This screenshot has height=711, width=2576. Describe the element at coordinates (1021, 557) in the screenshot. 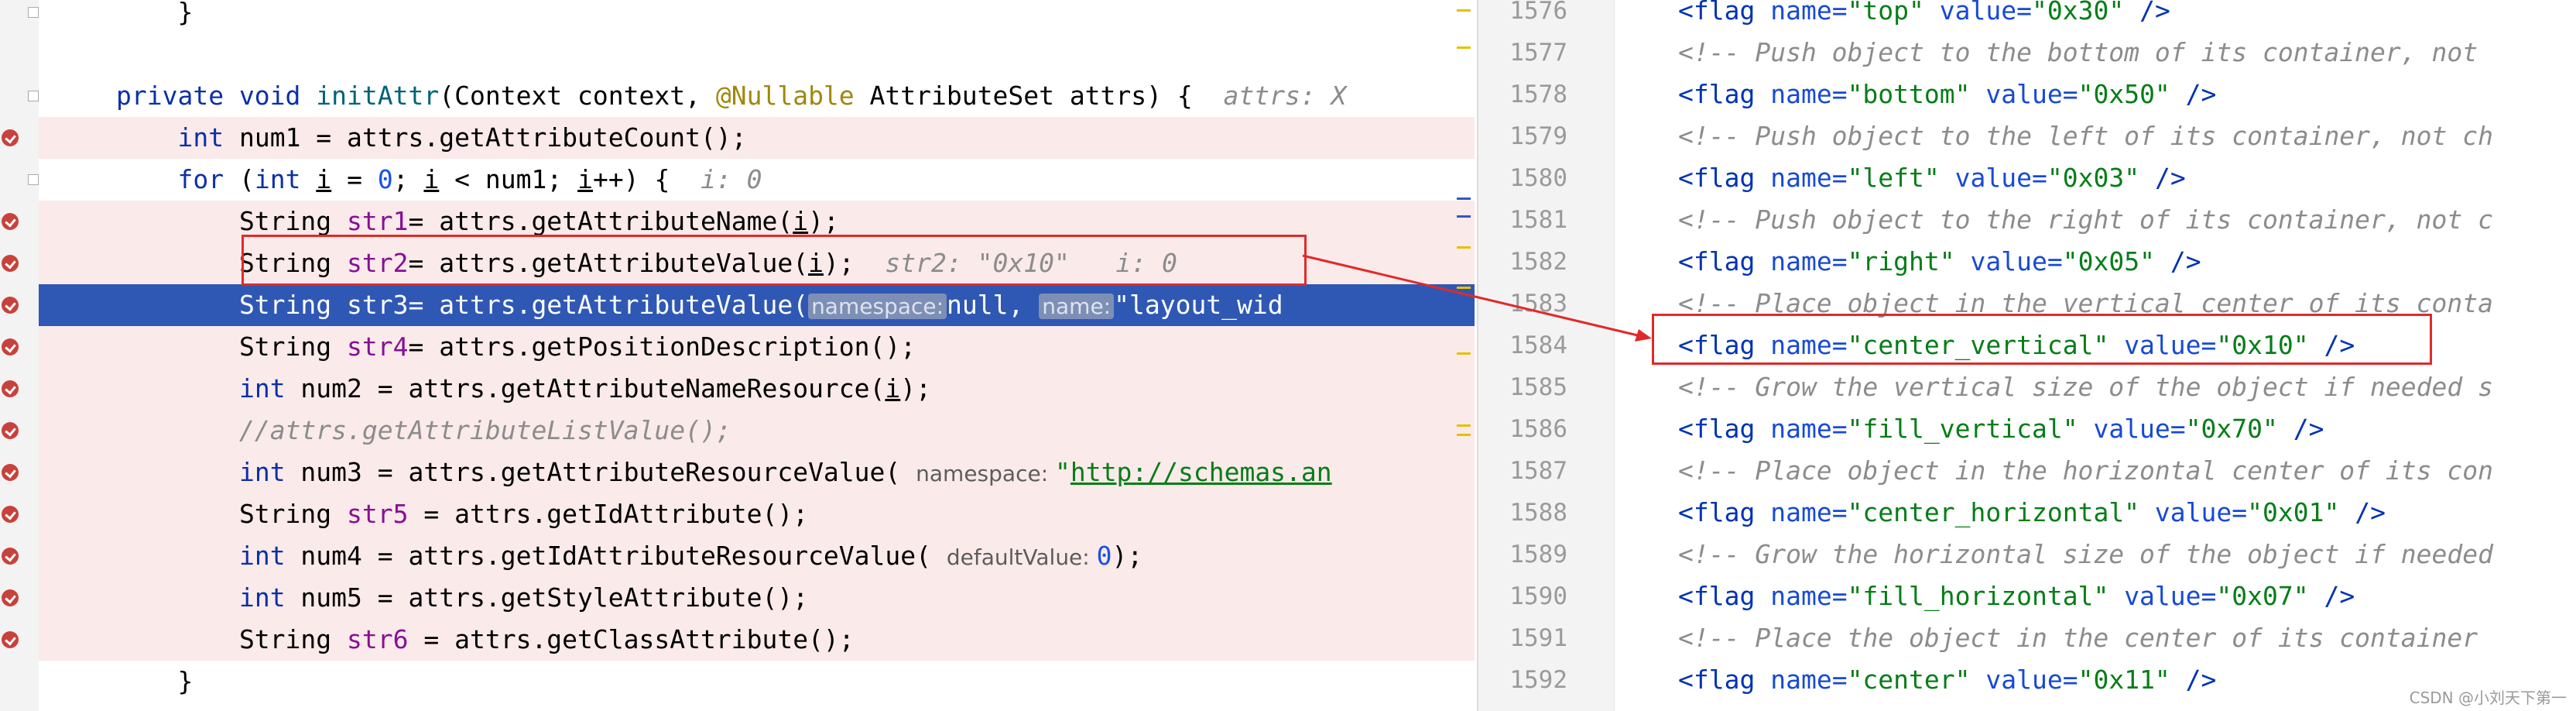

I see `code-token: defaultValue:` at that location.